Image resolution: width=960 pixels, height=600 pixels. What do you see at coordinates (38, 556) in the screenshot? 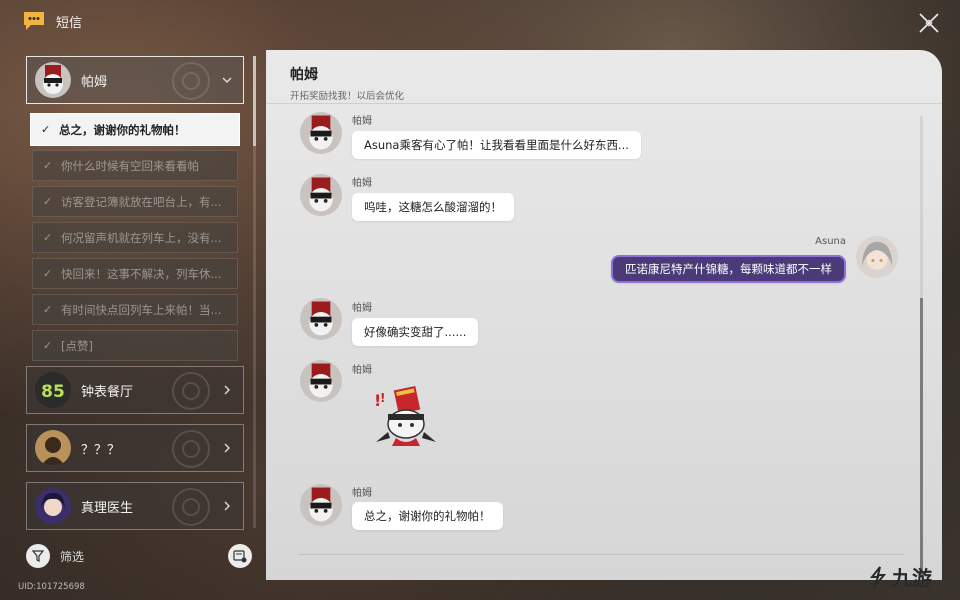
I see `filter-icon` at bounding box center [38, 556].